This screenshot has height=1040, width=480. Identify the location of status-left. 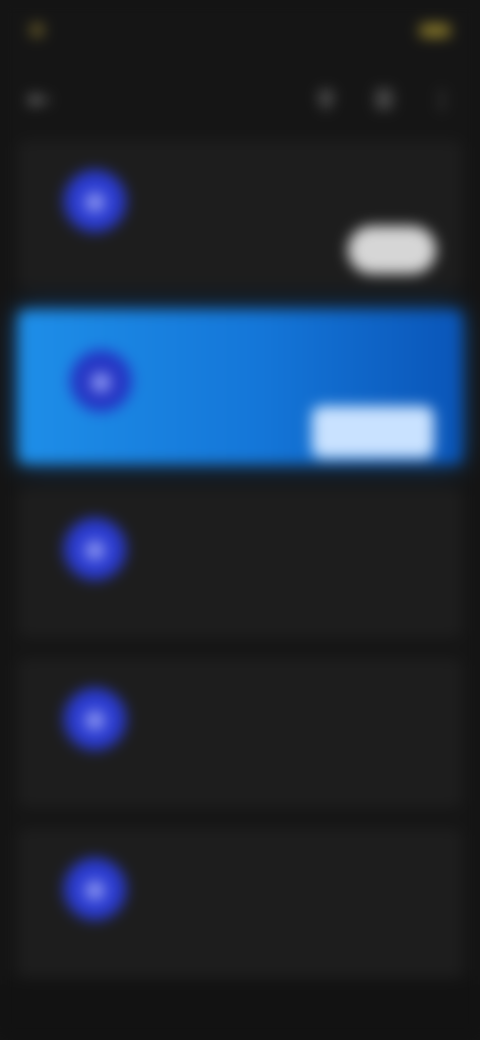
(41, 30).